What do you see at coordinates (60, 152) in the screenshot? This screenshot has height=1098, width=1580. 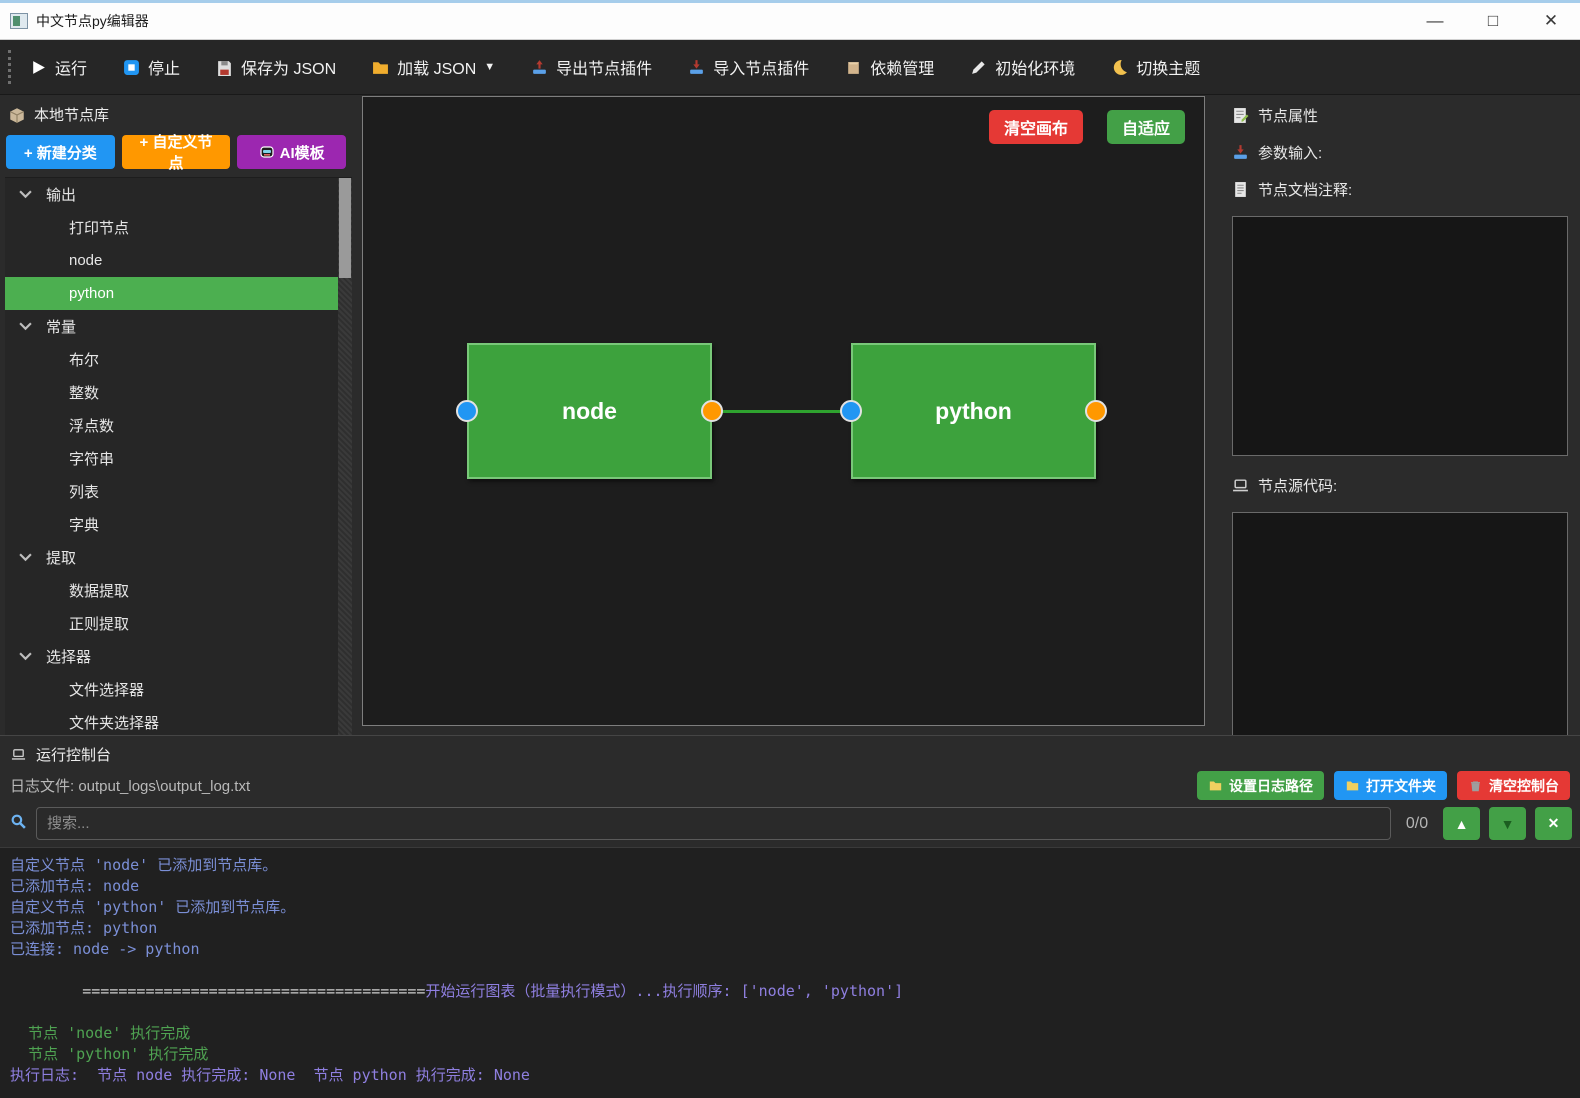 I see `new-category-button: + 新建分类` at bounding box center [60, 152].